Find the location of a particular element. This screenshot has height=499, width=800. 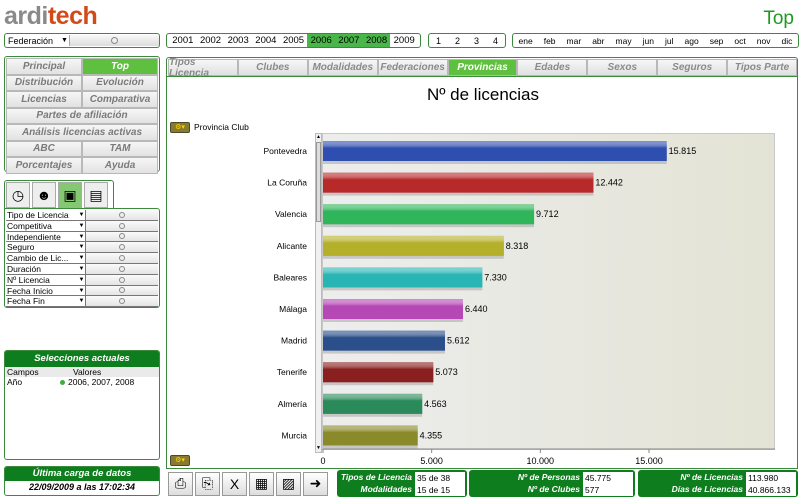

quarter-1: 1 is located at coordinates (438, 41).